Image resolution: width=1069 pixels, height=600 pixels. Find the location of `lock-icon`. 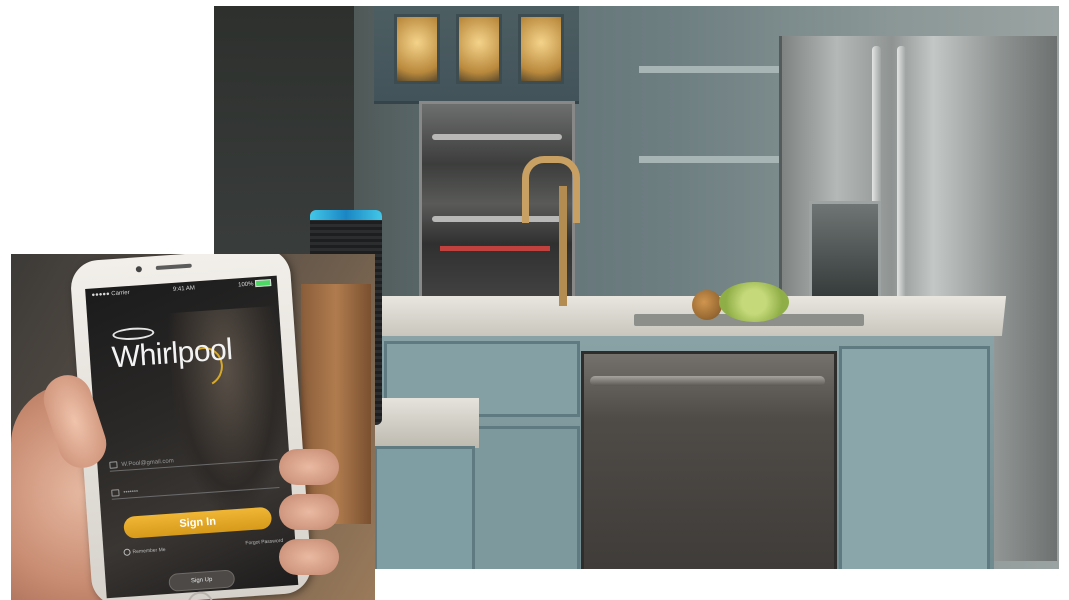

lock-icon is located at coordinates (115, 493).